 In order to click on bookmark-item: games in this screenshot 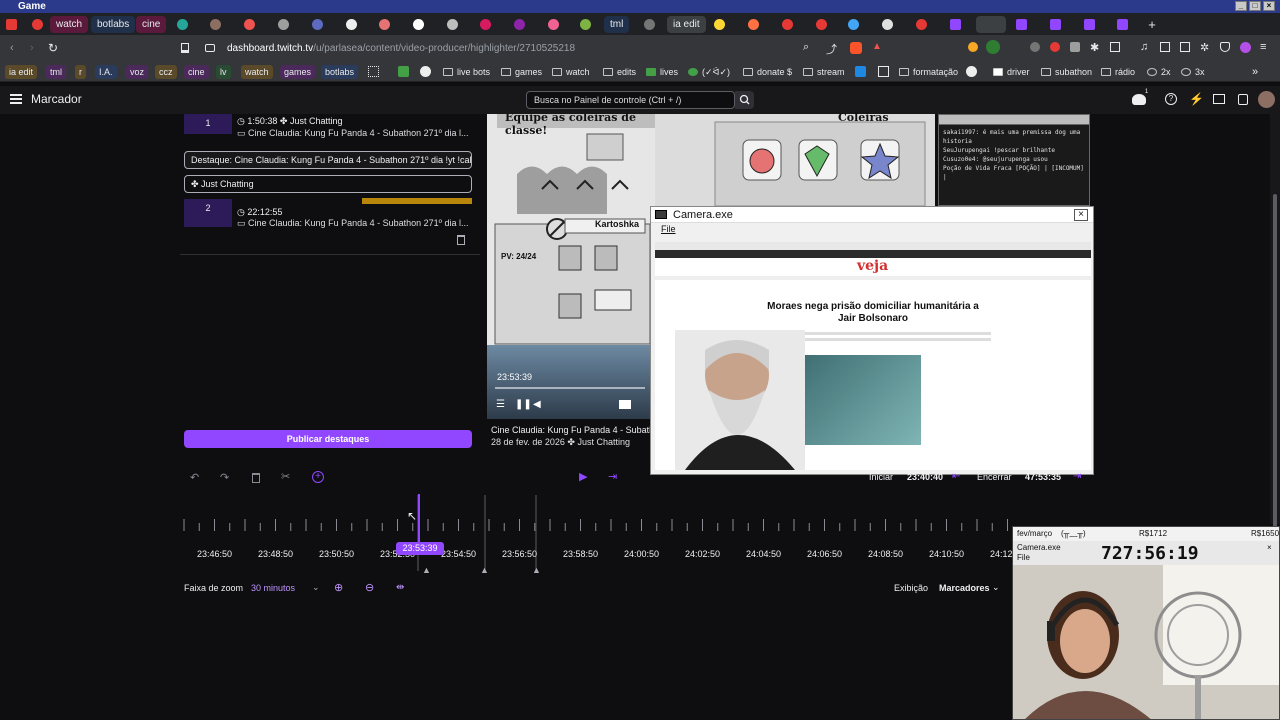, I will do `click(298, 72)`.